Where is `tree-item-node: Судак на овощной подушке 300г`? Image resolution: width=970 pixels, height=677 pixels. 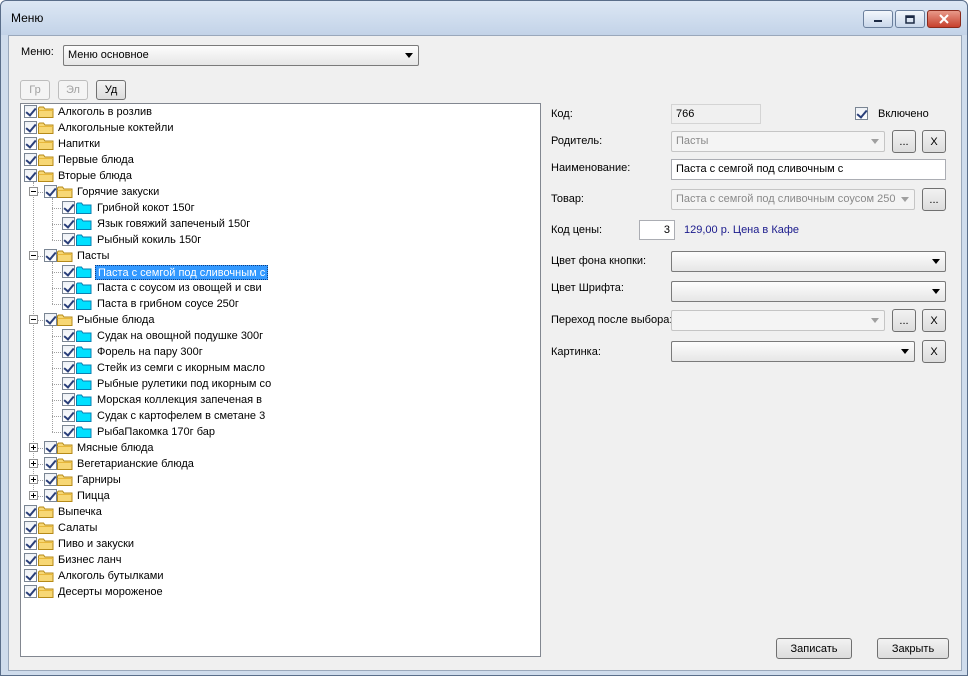
tree-item-node: Судак на овощной подушке 300г is located at coordinates (280, 336).